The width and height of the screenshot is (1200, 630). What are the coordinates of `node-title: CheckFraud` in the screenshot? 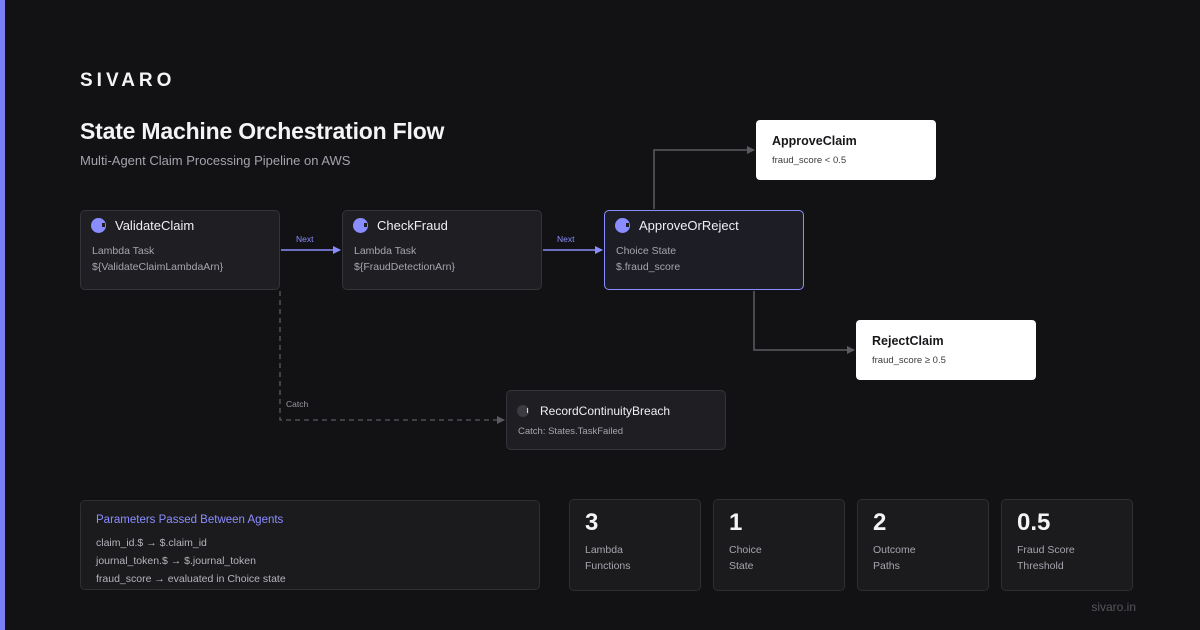 It's located at (412, 225).